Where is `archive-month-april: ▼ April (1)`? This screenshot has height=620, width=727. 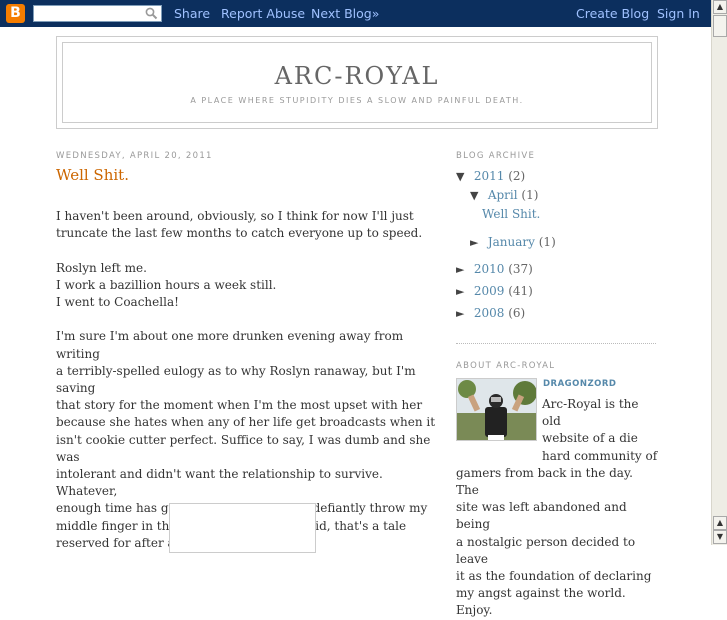 archive-month-april: ▼ April (1) is located at coordinates (504, 195).